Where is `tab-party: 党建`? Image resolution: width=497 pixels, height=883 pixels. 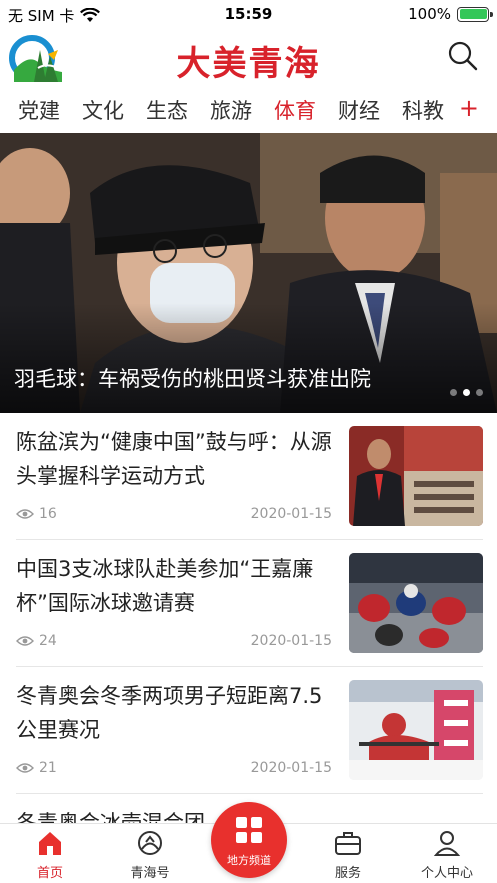 tab-party: 党建 is located at coordinates (39, 110).